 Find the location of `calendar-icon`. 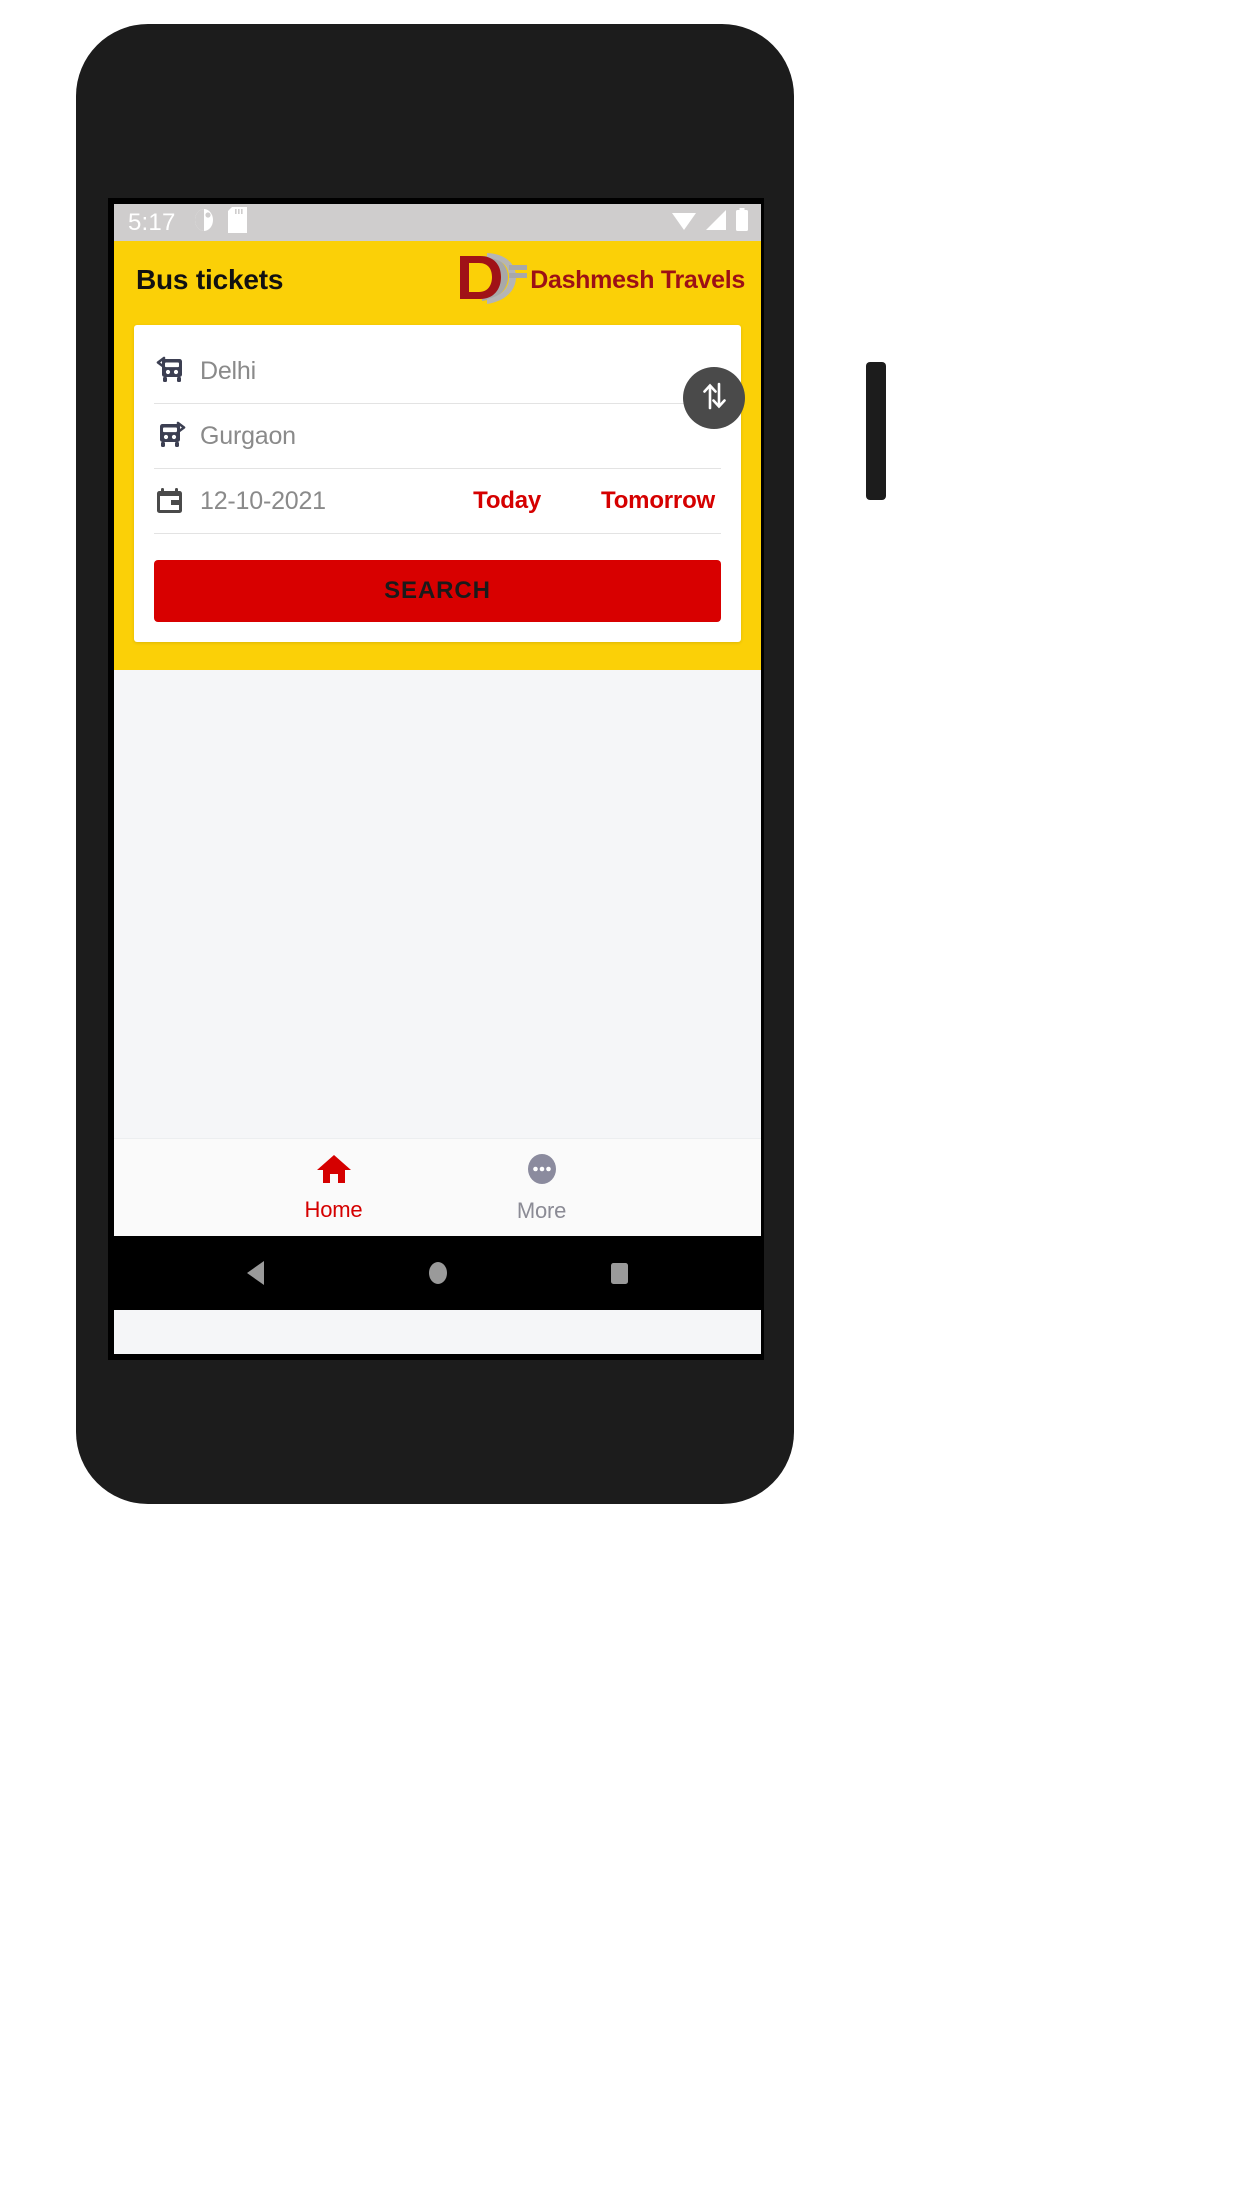

calendar-icon is located at coordinates (171, 501).